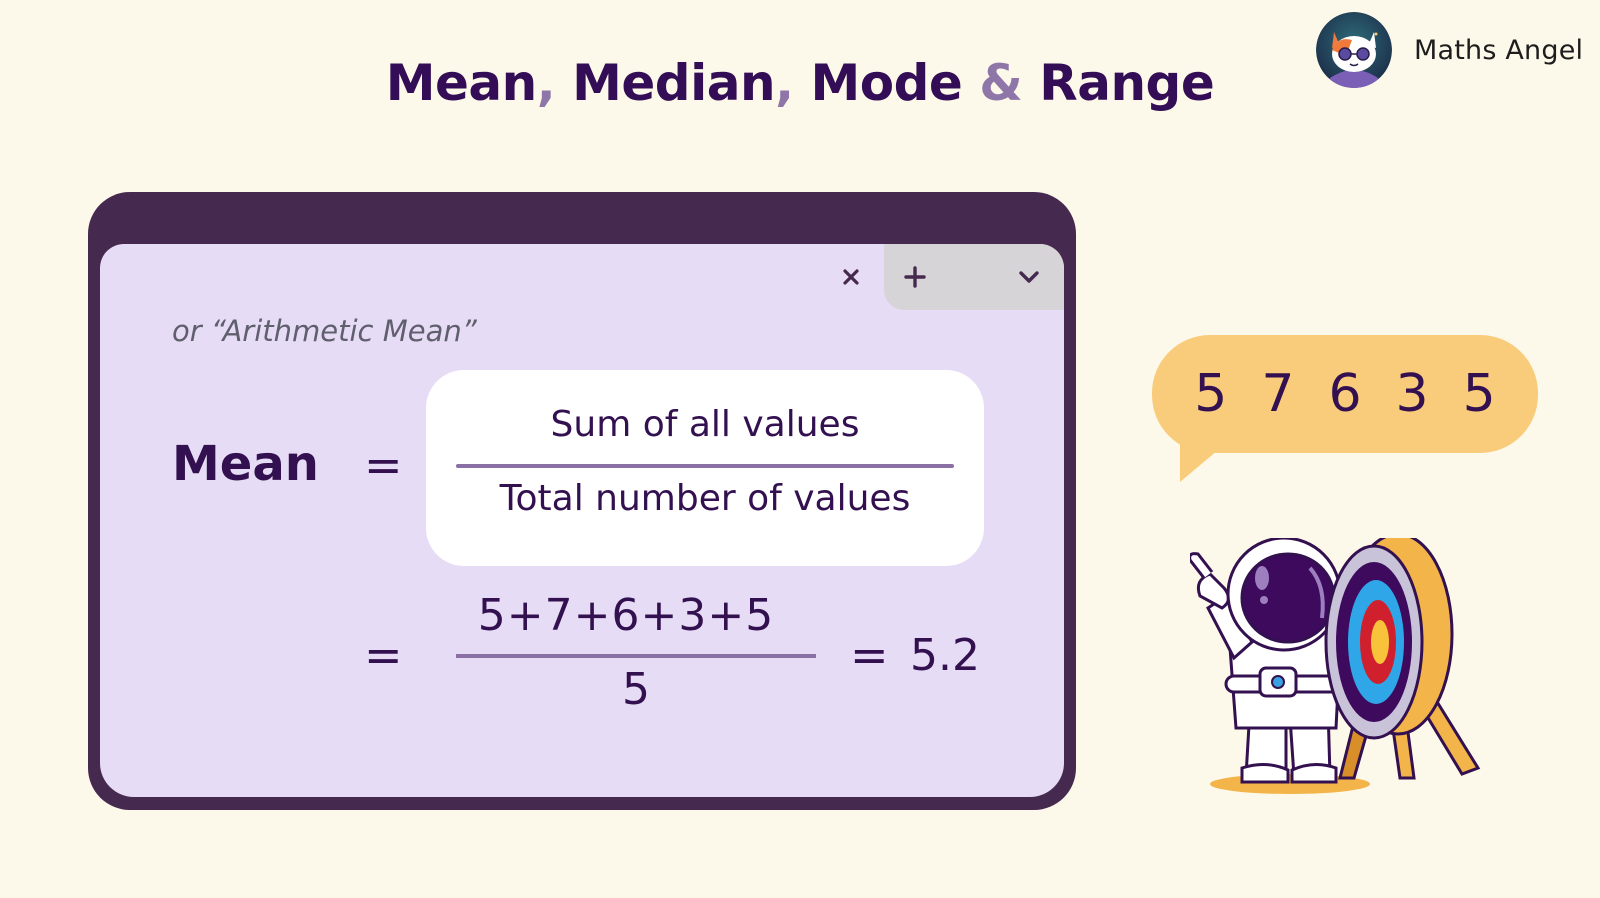  Describe the element at coordinates (705, 424) in the screenshot. I see `formula-numerator: Sum of all values` at that location.